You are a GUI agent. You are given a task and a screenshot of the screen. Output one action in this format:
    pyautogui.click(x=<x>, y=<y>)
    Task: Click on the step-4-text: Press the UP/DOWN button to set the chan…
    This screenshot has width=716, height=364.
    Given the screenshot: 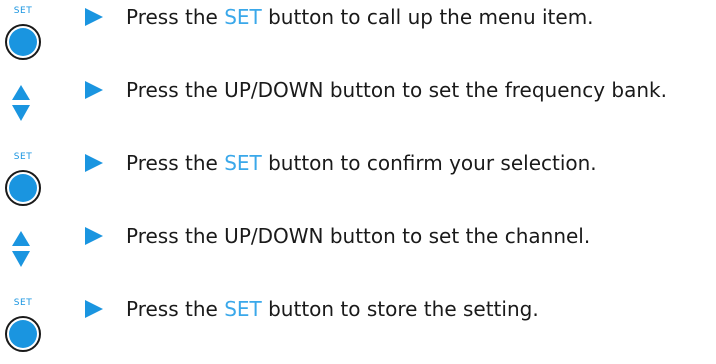 What is the action you would take?
    pyautogui.click(x=358, y=236)
    